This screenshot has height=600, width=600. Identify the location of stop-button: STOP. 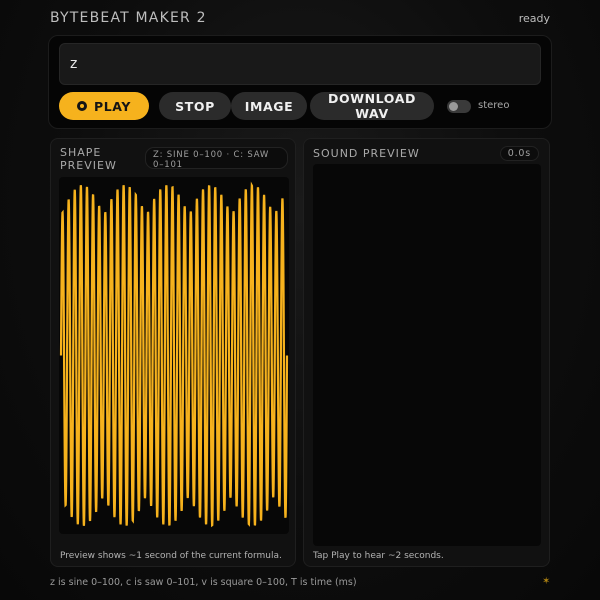
(195, 106).